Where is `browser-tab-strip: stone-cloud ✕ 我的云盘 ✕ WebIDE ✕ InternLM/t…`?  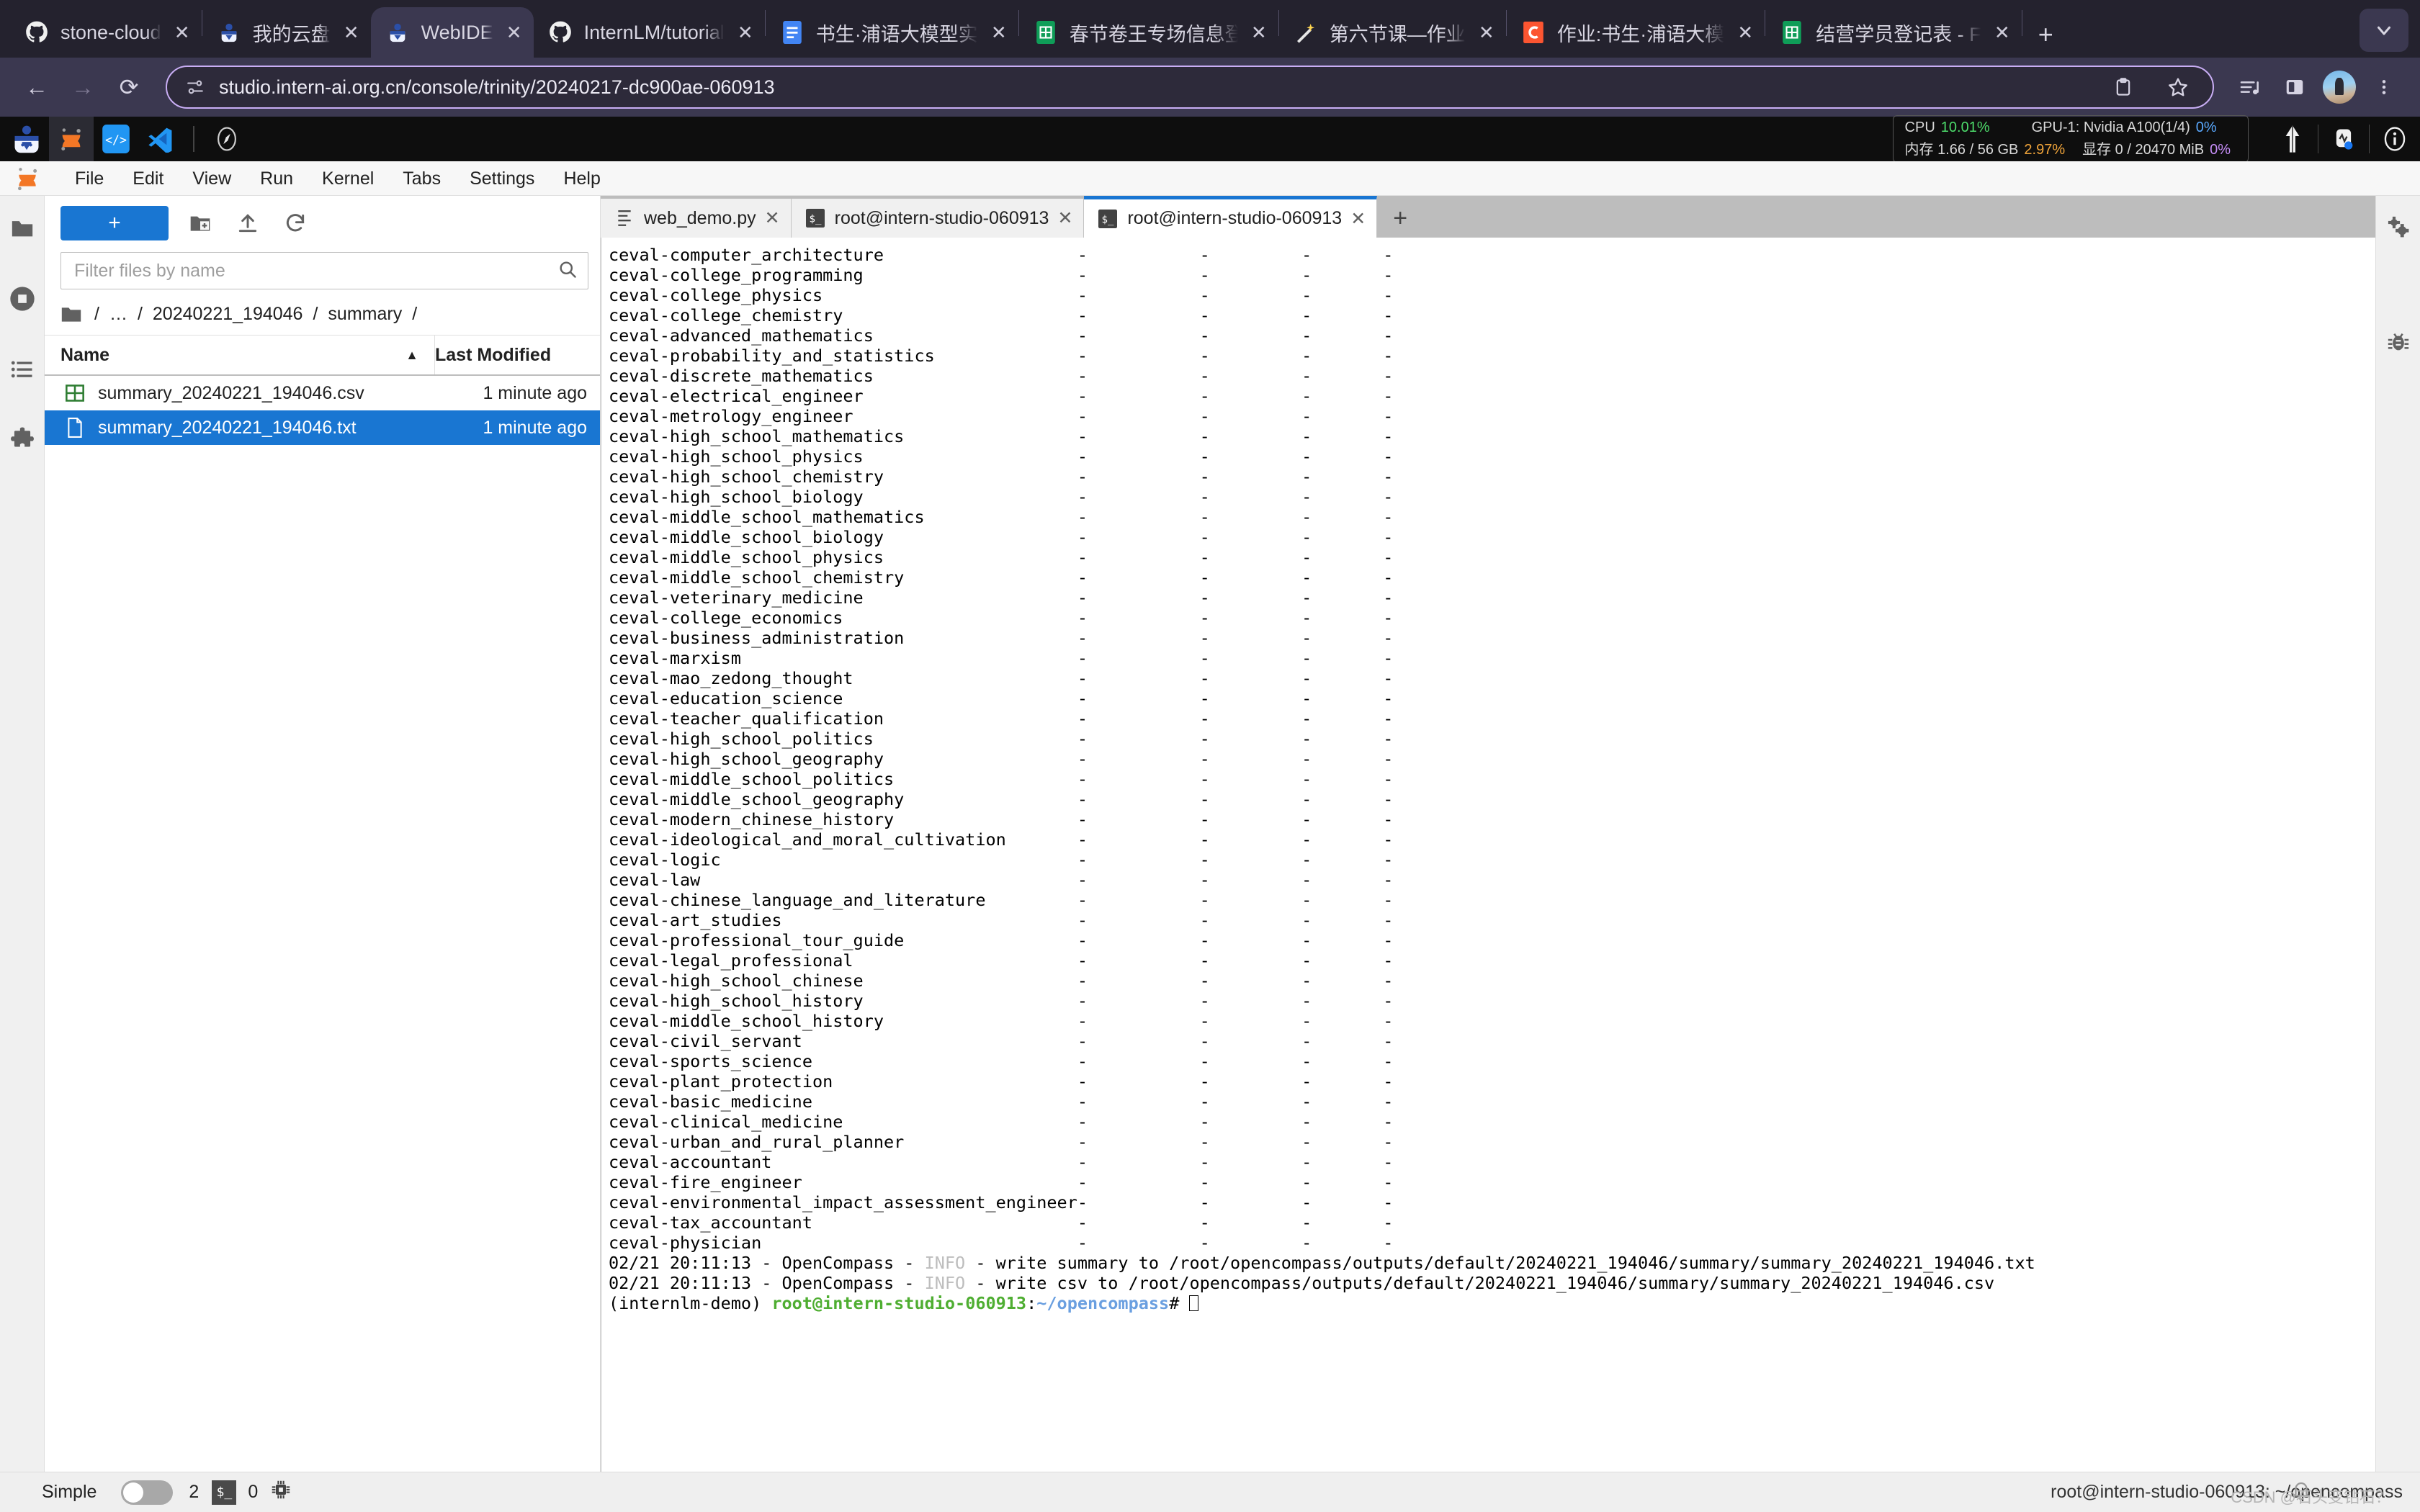 browser-tab-strip: stone-cloud ✕ 我的云盘 ✕ WebIDE ✕ InternLM/t… is located at coordinates (1210, 29).